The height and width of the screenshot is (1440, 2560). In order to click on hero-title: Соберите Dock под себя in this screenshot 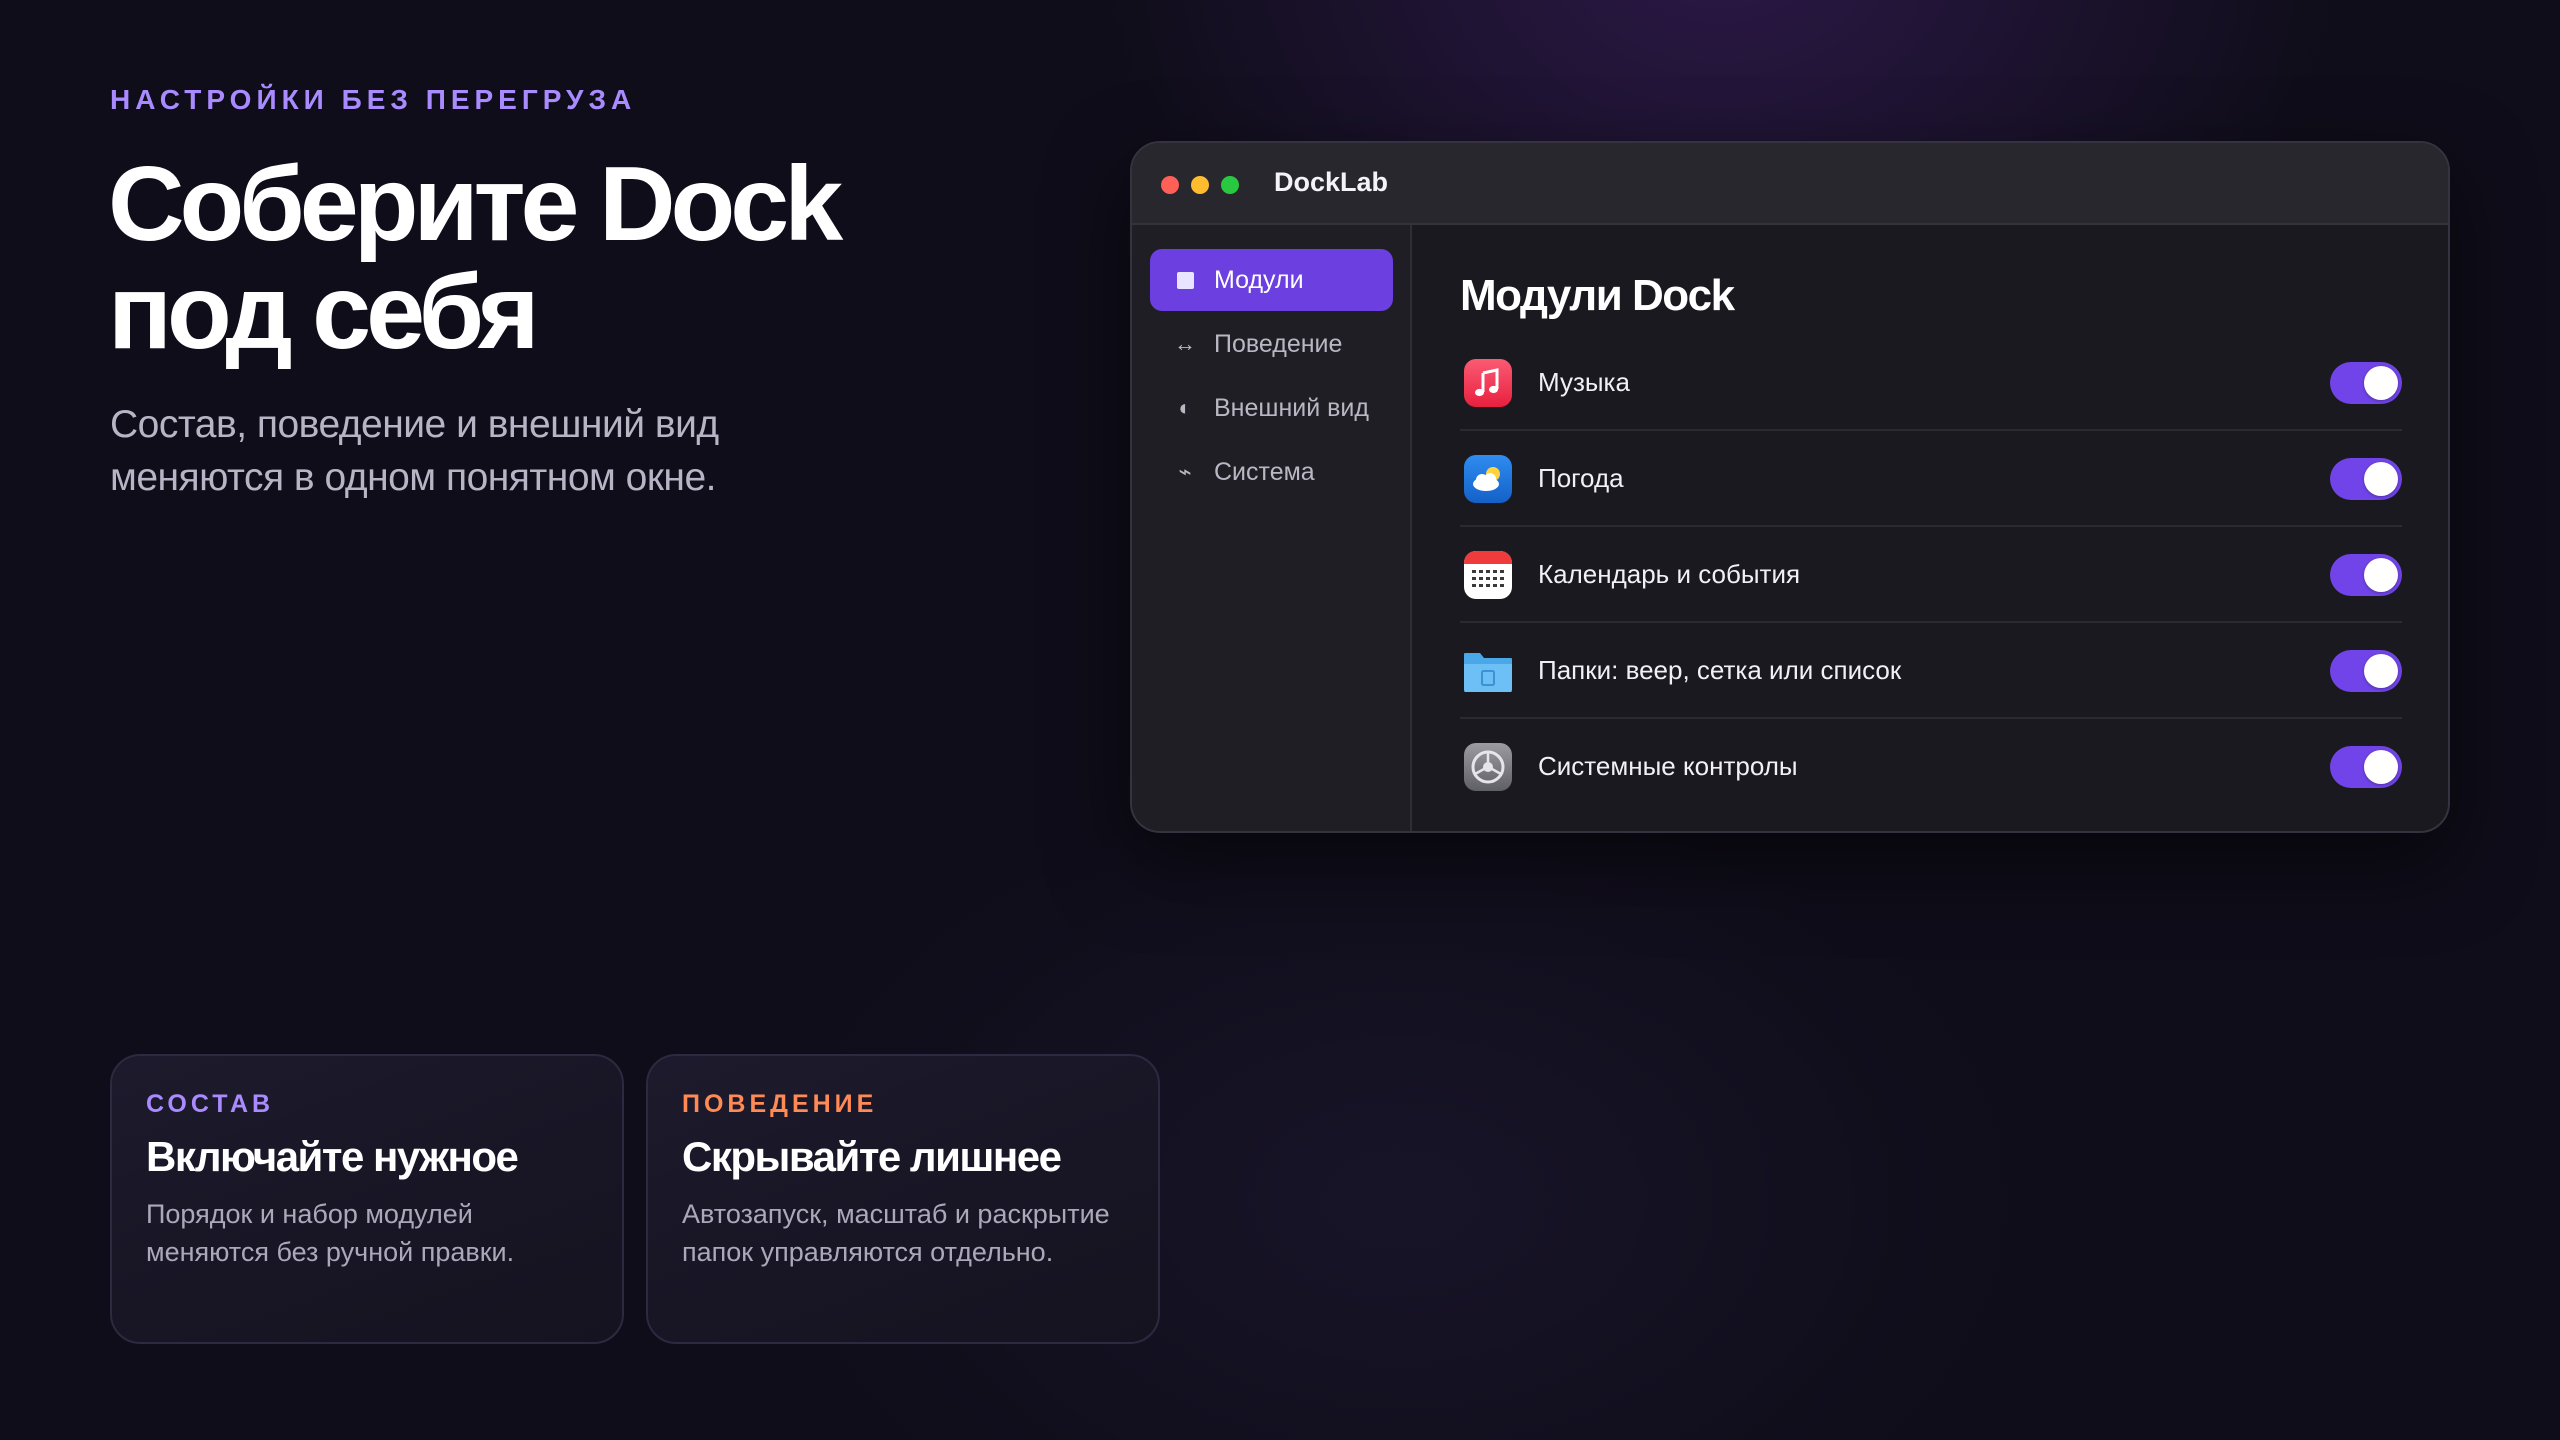, I will do `click(608, 258)`.